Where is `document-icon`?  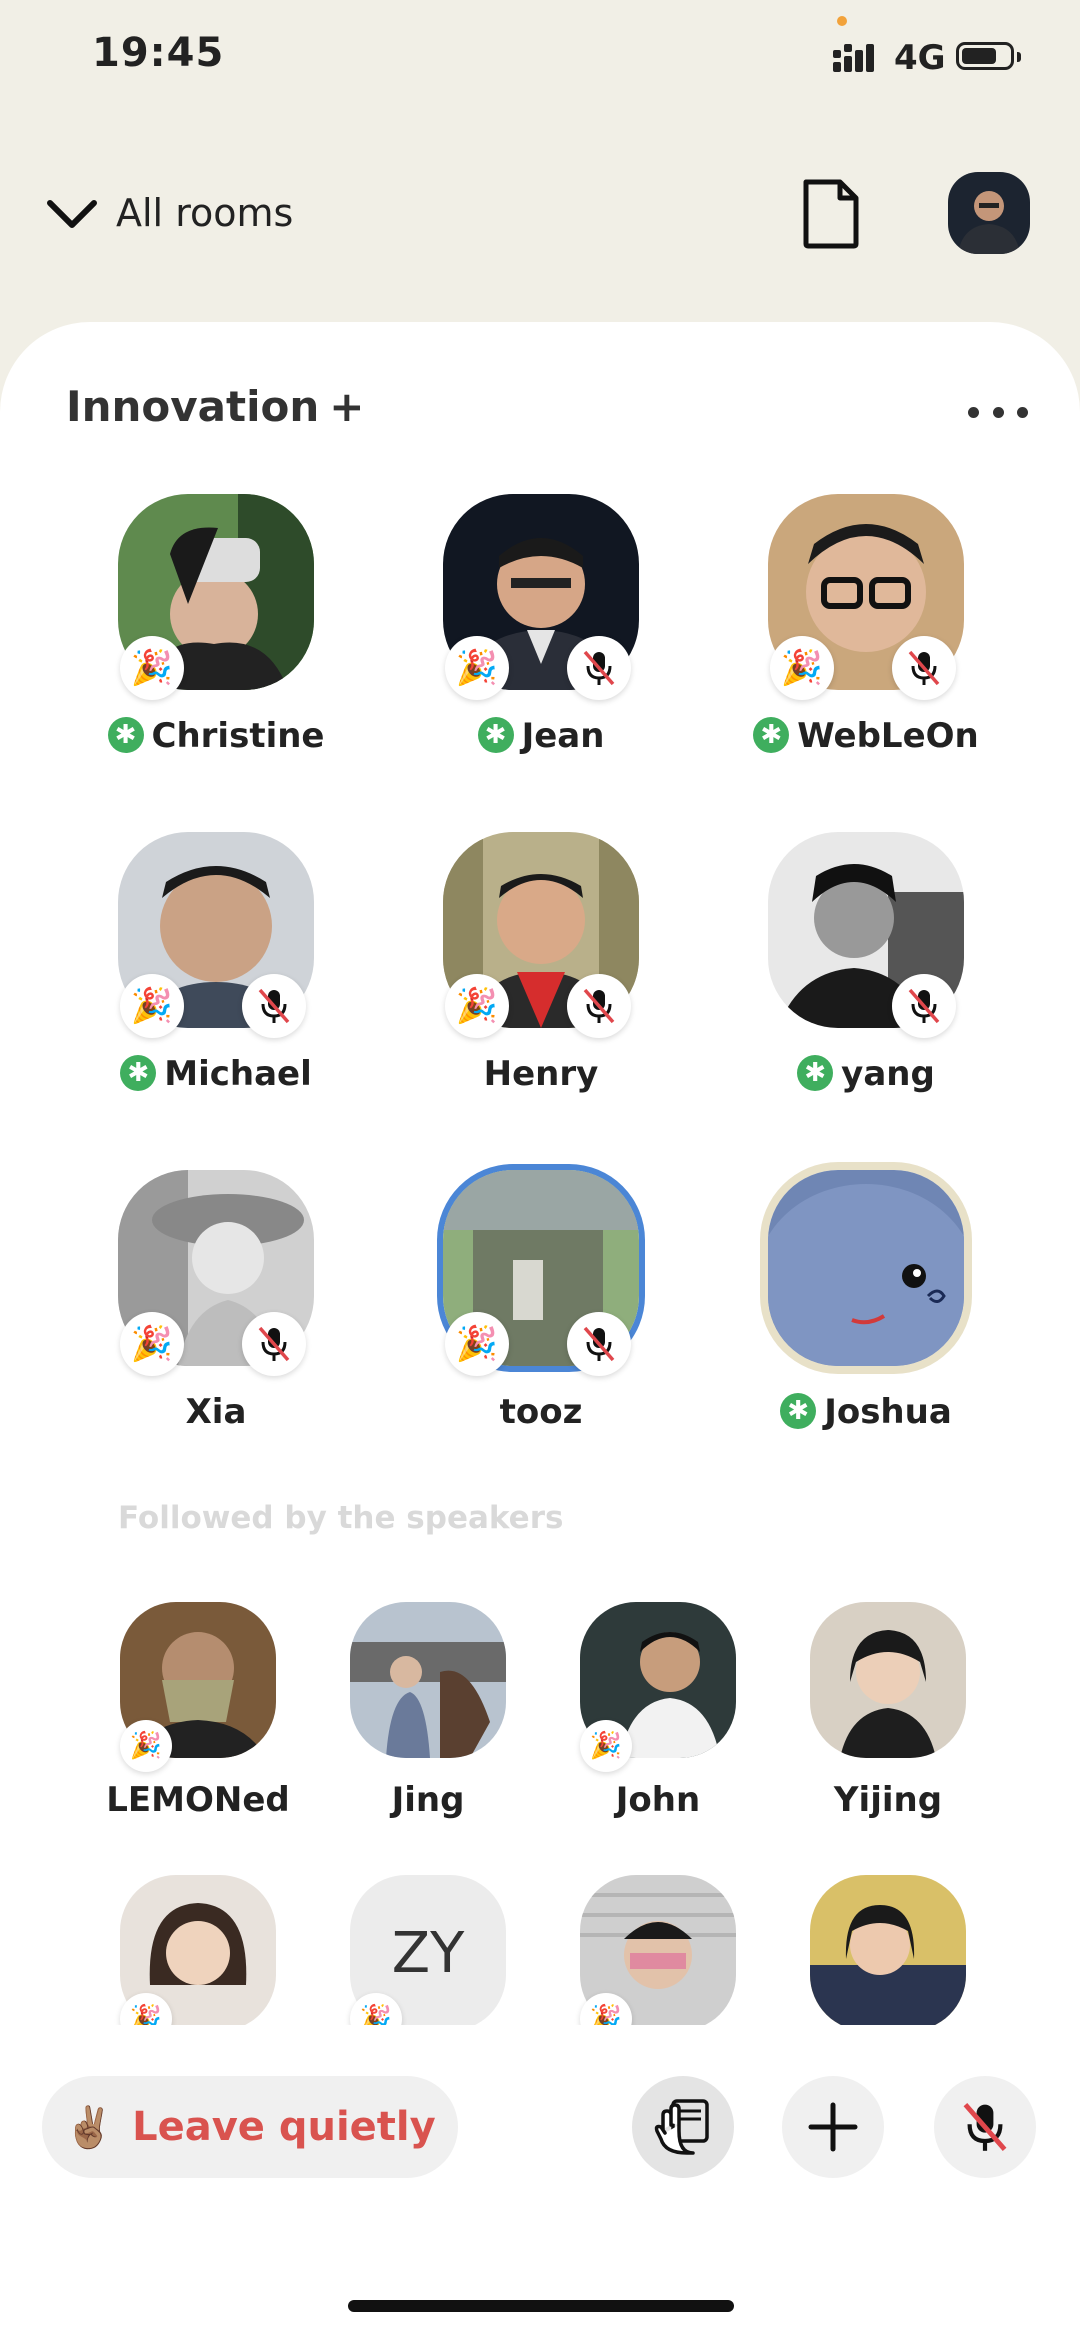 document-icon is located at coordinates (831, 214).